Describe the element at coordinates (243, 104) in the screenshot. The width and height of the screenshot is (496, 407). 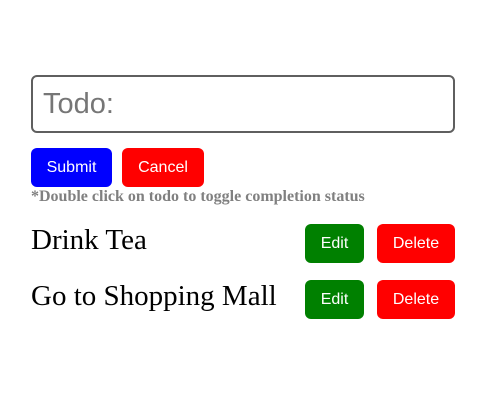
I see `todo-input` at that location.